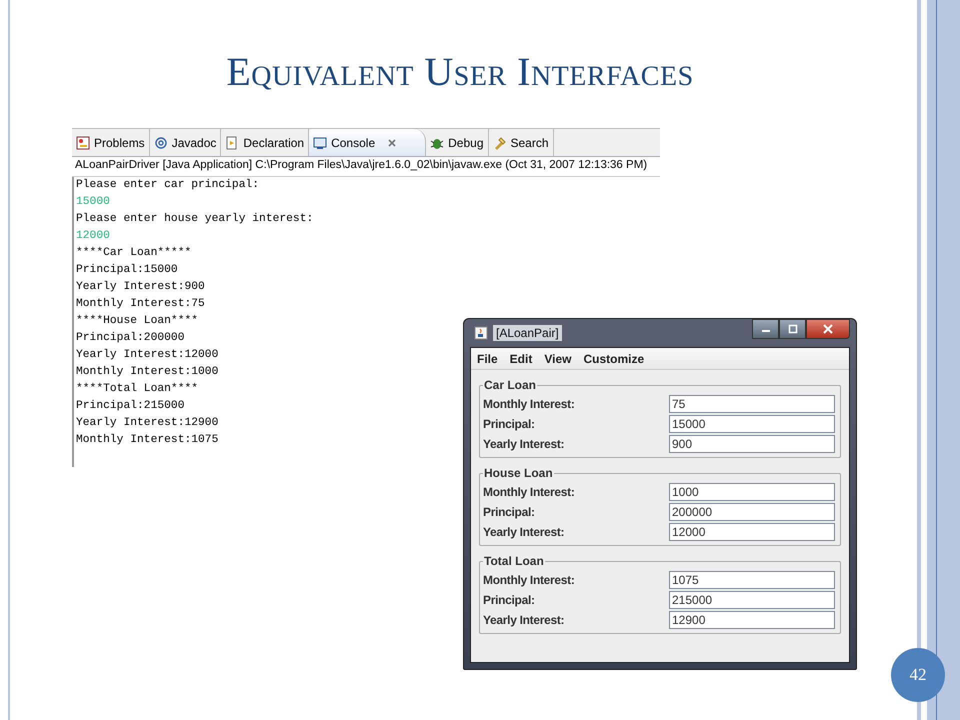  What do you see at coordinates (168, 185) in the screenshot?
I see `console-line: Please enter car principal:` at bounding box center [168, 185].